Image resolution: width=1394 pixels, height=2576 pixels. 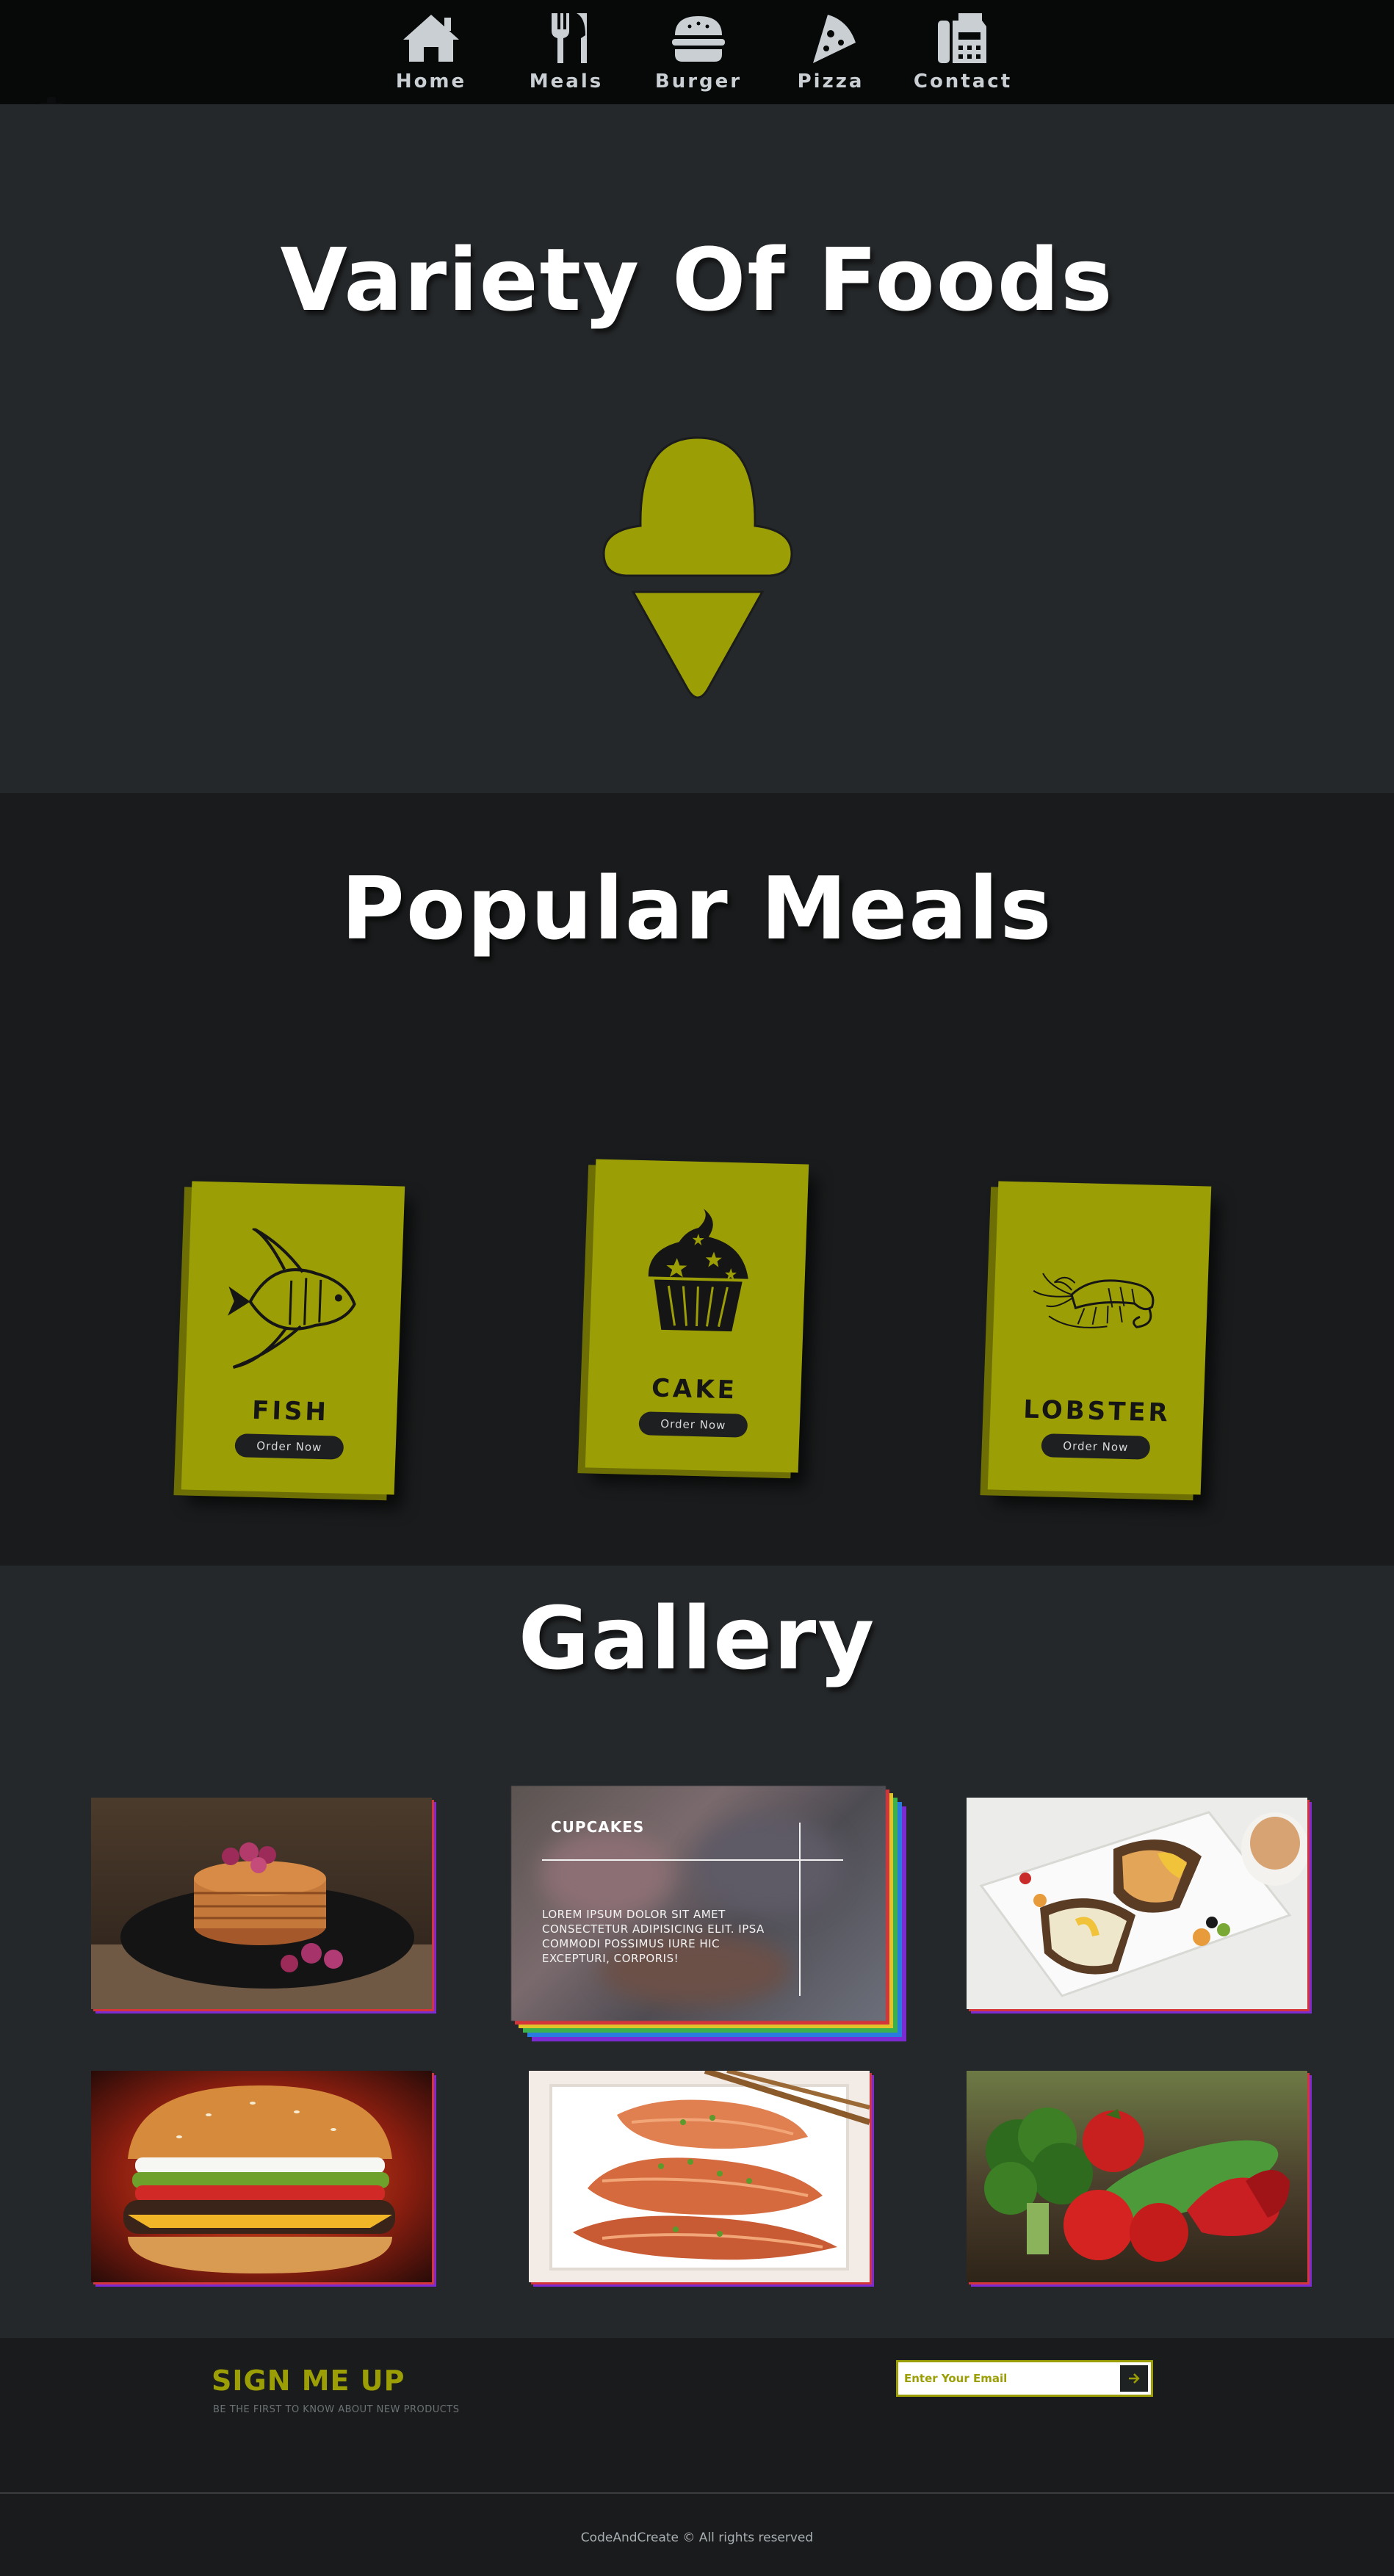 I want to click on signup-subtitle: BE THE FIRST TO KNOW ABOUT NEW PRODUCTS, so click(x=336, y=2409).